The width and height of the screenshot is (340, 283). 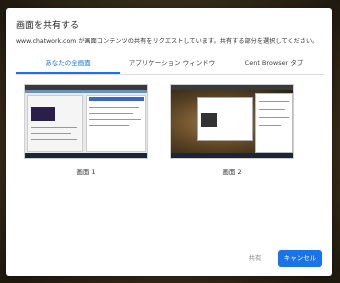 What do you see at coordinates (255, 258) in the screenshot?
I see `share-button: 共有` at bounding box center [255, 258].